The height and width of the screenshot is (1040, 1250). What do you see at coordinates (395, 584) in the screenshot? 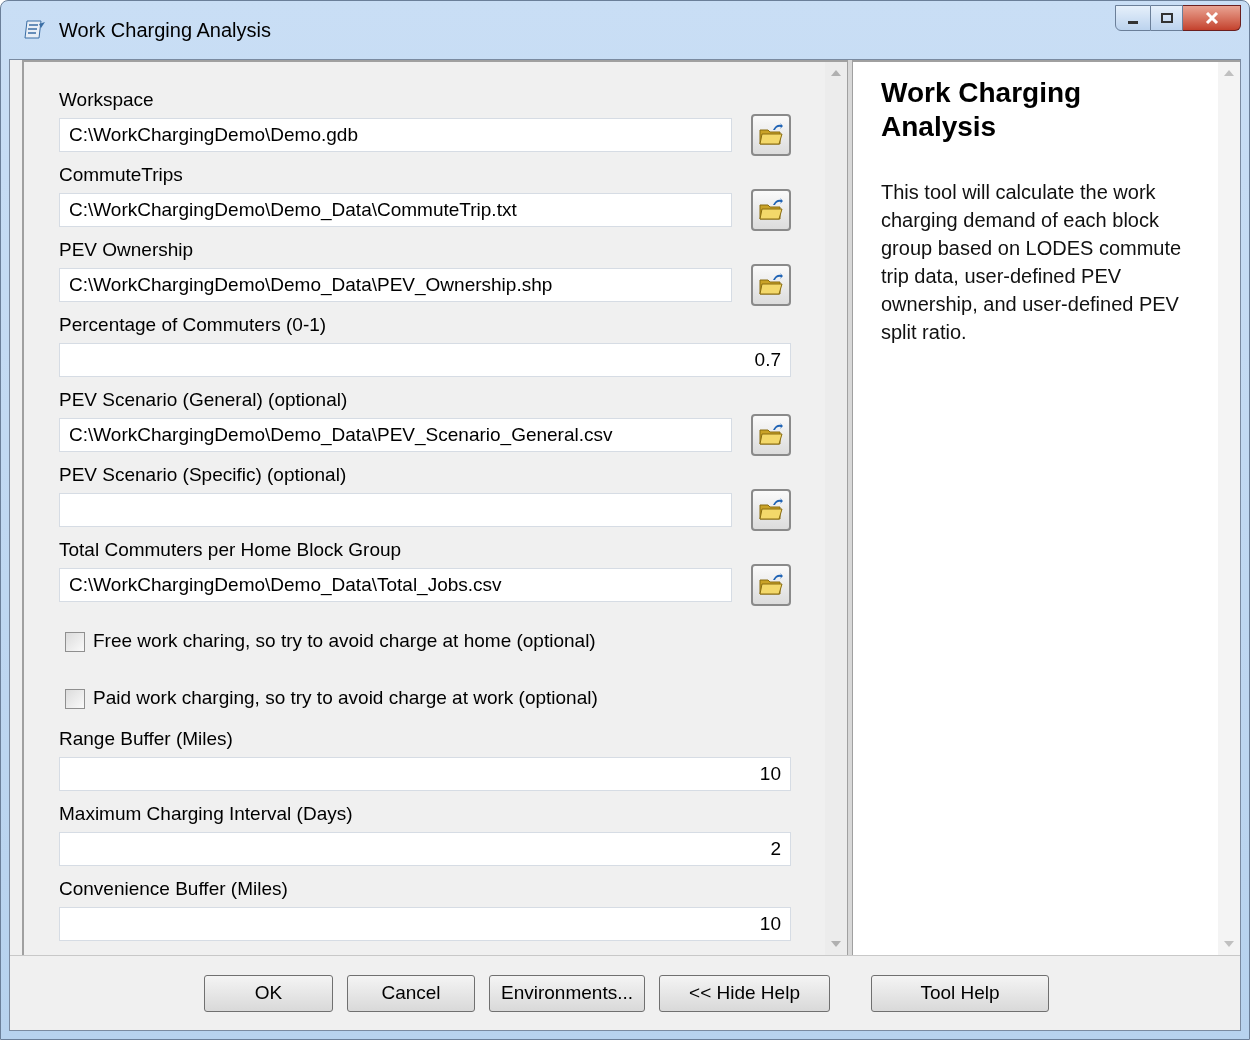
I see `input-field: C:\WorkChargingDemo\Demo_Data\Total_Jobs.csv` at bounding box center [395, 584].